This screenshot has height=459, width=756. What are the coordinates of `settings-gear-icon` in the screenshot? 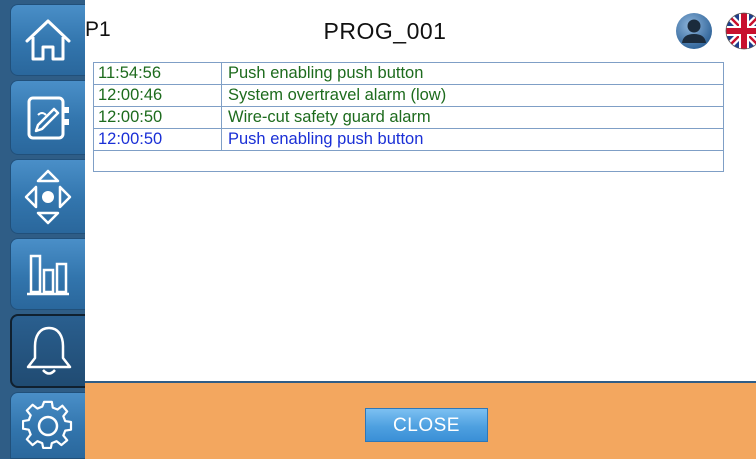 It's located at (47, 424).